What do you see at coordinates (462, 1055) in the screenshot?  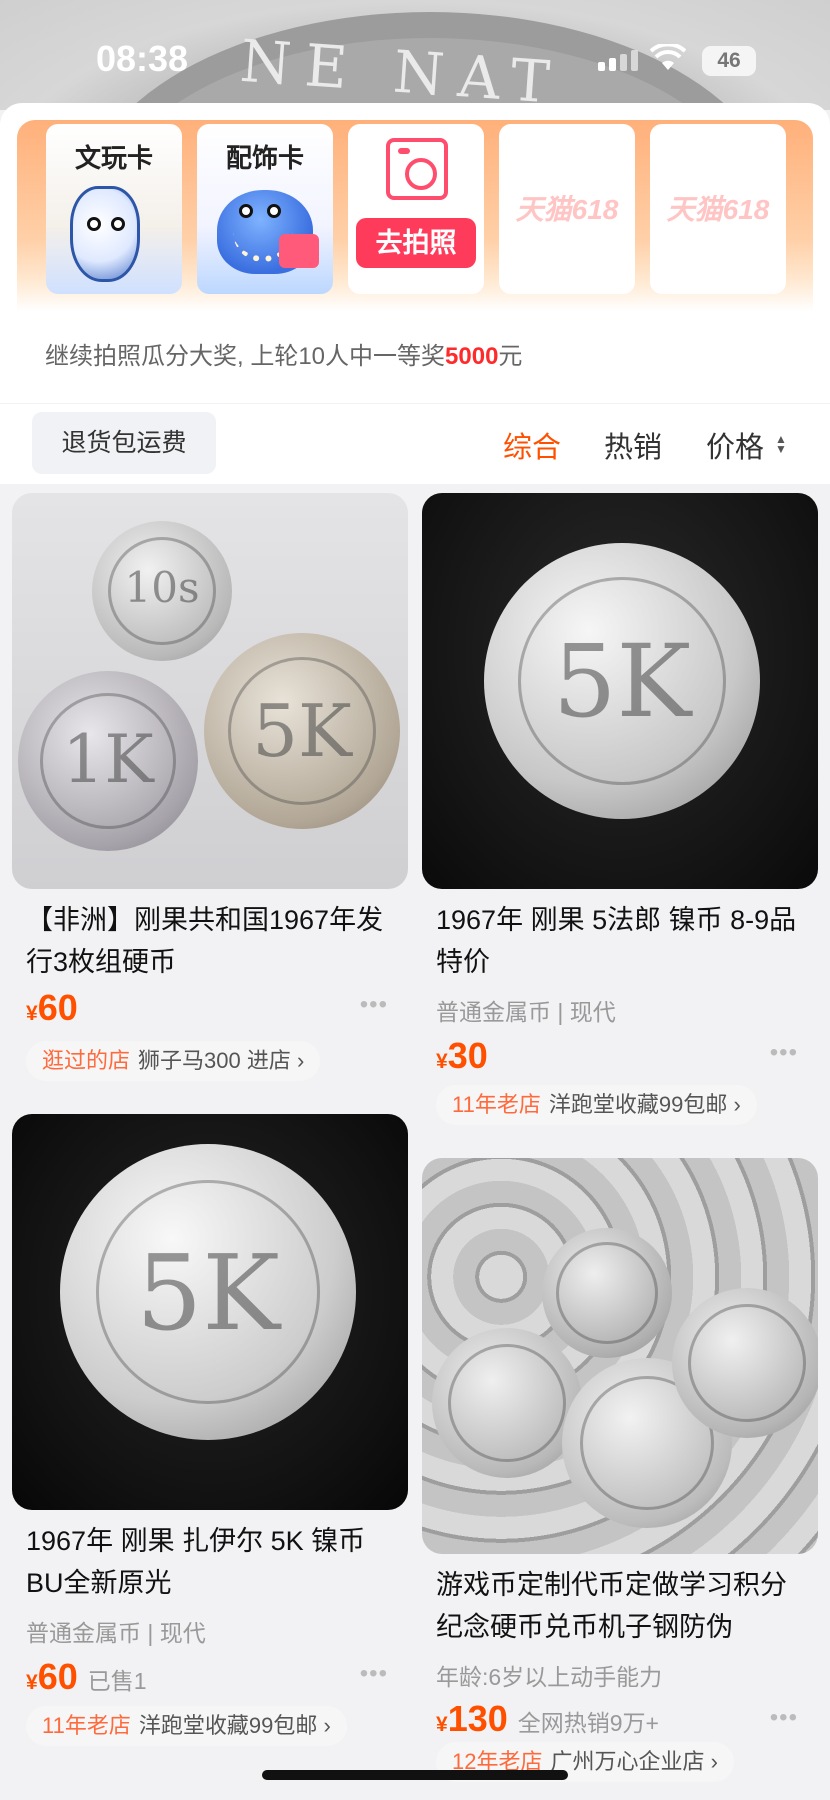 I see `product-price: ¥30` at bounding box center [462, 1055].